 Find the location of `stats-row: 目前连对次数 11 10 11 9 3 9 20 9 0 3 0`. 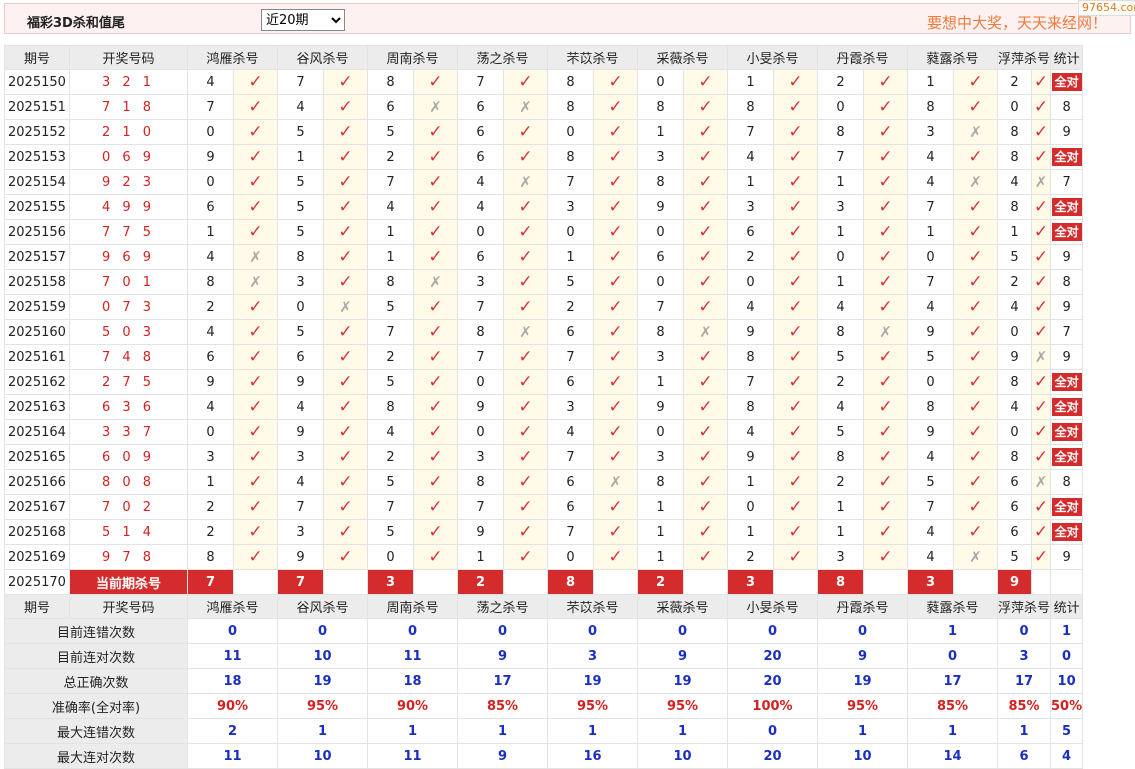

stats-row: 目前连对次数 11 10 11 9 3 9 20 9 0 3 0 is located at coordinates (544, 656).